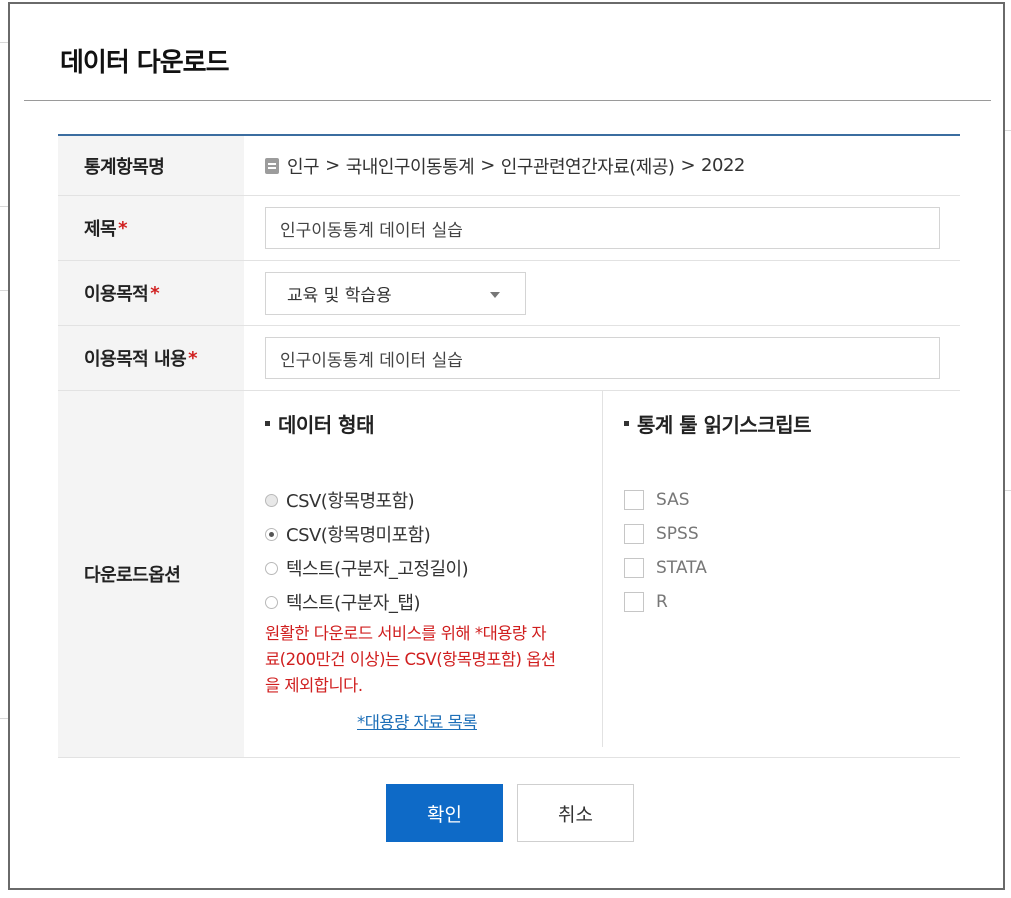  Describe the element at coordinates (602, 358) in the screenshot. I see `purpose-detail-input: 인구이동통계 데이터 실습` at that location.